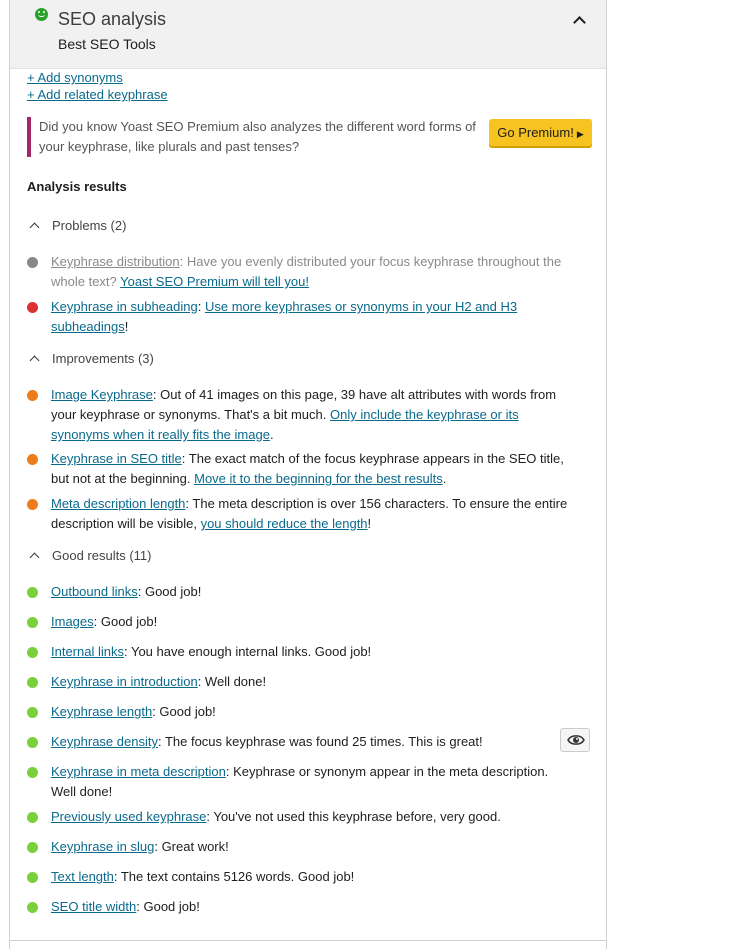  Describe the element at coordinates (116, 458) in the screenshot. I see `result-title-link: Keyphrase in SEO title` at that location.